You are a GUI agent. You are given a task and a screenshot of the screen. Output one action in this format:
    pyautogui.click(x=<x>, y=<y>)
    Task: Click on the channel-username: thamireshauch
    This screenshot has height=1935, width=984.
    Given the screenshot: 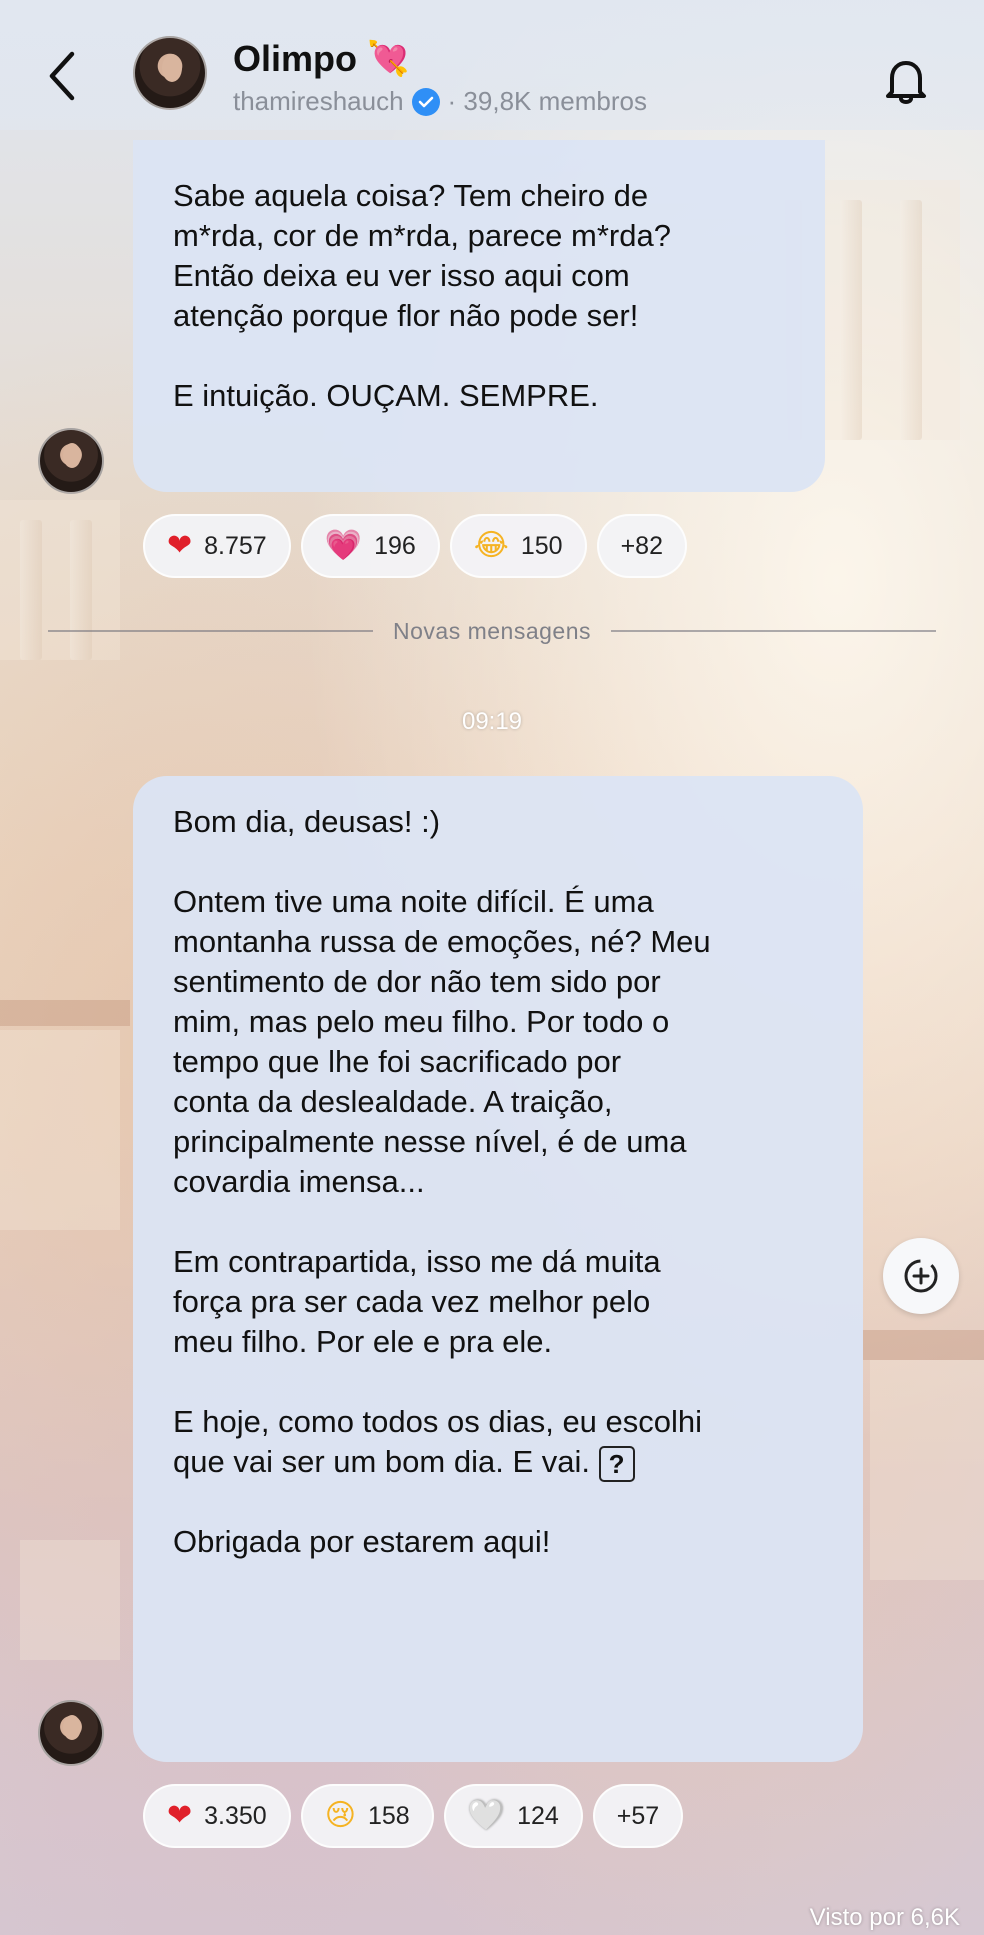 What is the action you would take?
    pyautogui.click(x=318, y=101)
    